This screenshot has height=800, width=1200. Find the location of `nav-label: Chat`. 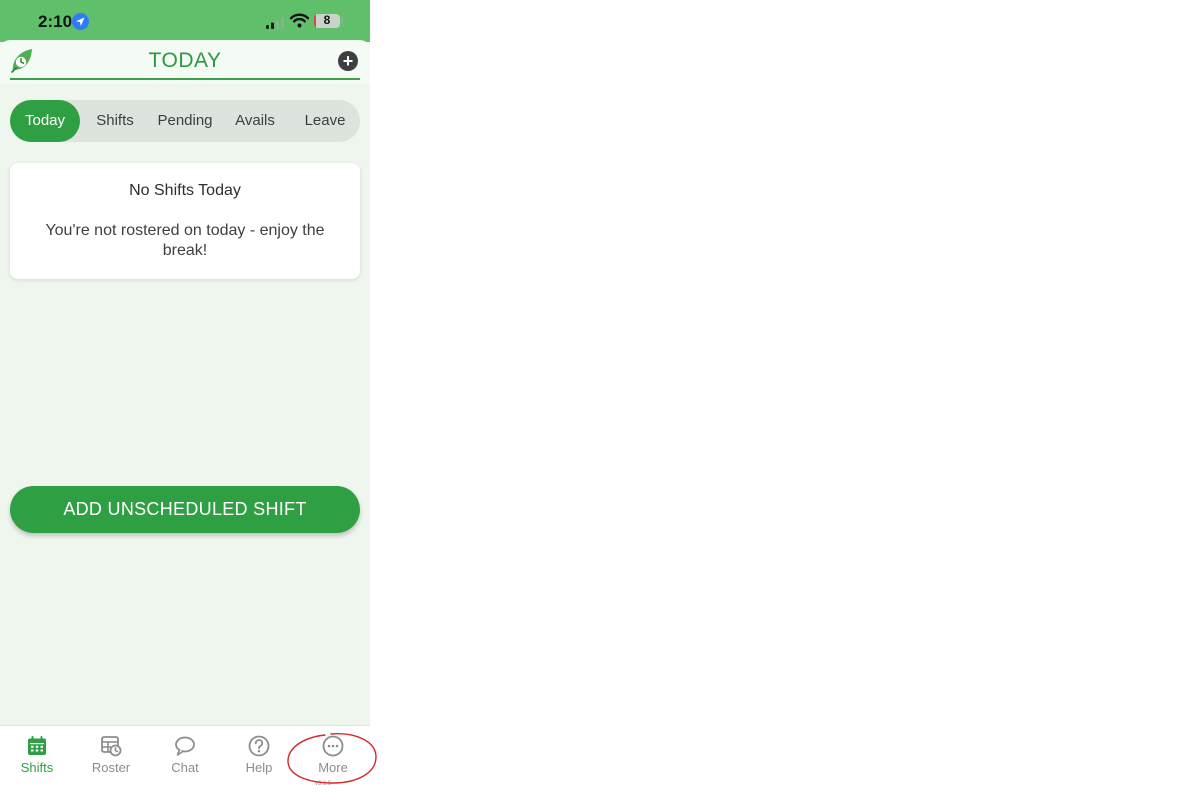

nav-label: Chat is located at coordinates (185, 767).